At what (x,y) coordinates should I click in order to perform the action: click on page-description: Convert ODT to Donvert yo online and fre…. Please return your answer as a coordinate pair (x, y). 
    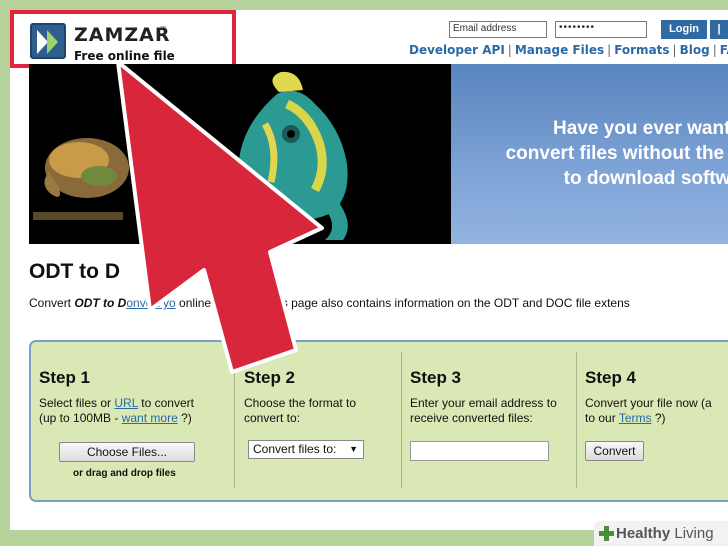
    Looking at the image, I should click on (329, 303).